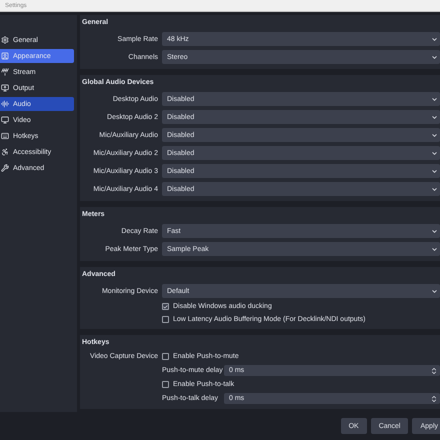 The image size is (440, 440). What do you see at coordinates (5, 56) in the screenshot?
I see `user-icon` at bounding box center [5, 56].